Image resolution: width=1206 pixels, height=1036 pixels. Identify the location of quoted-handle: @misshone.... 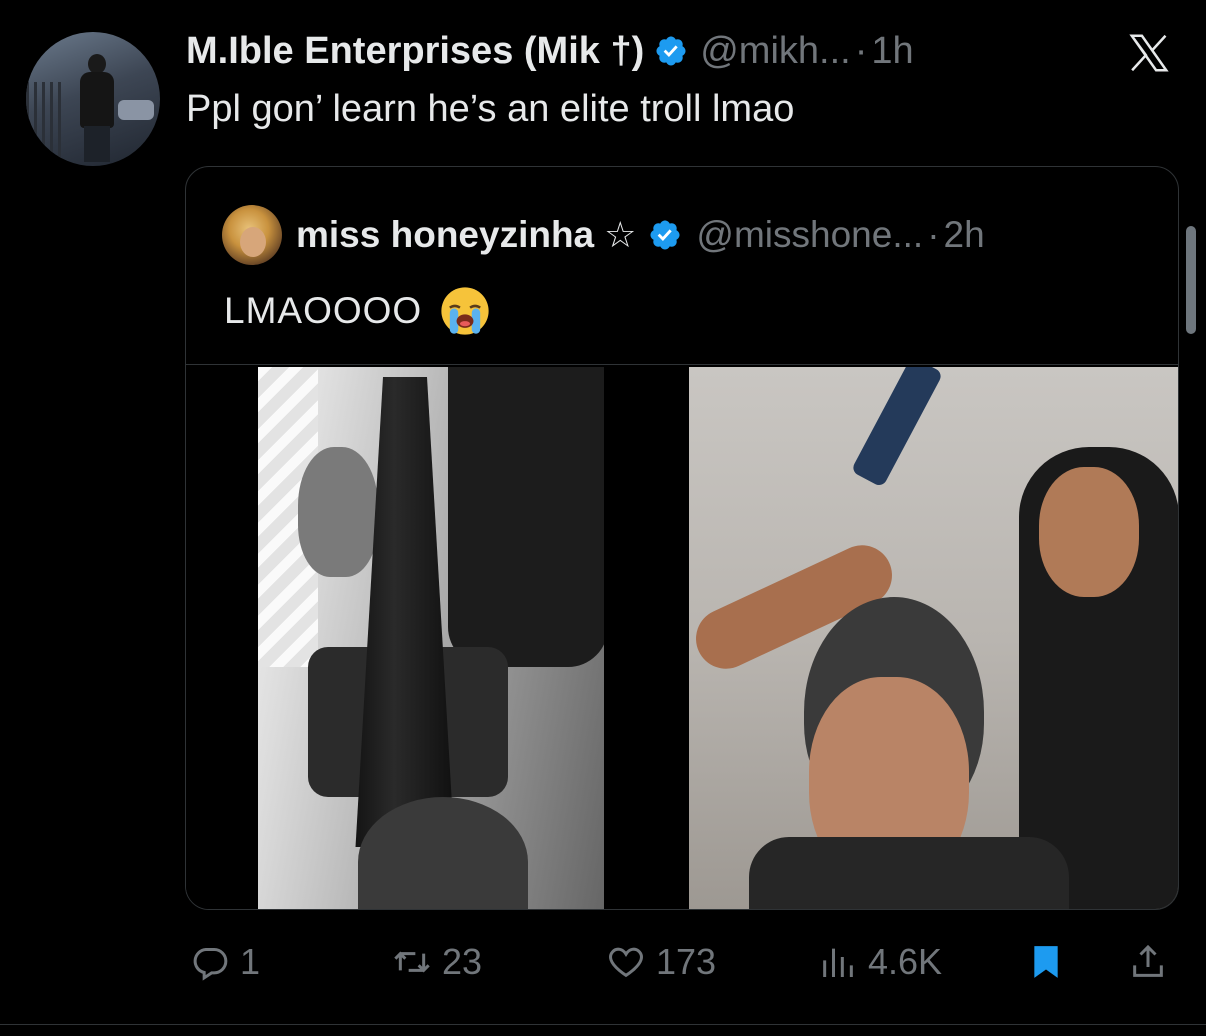
(809, 235).